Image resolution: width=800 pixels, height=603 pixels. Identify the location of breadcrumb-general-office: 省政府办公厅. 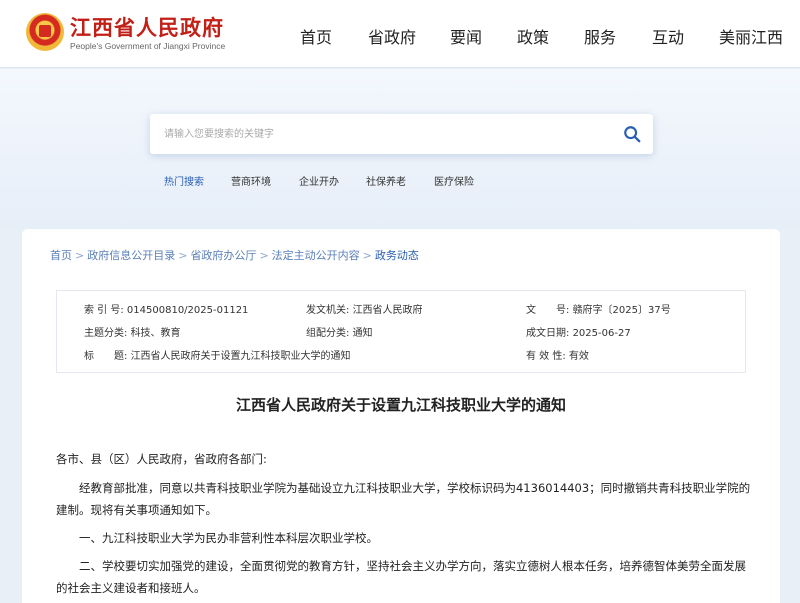
(223, 255).